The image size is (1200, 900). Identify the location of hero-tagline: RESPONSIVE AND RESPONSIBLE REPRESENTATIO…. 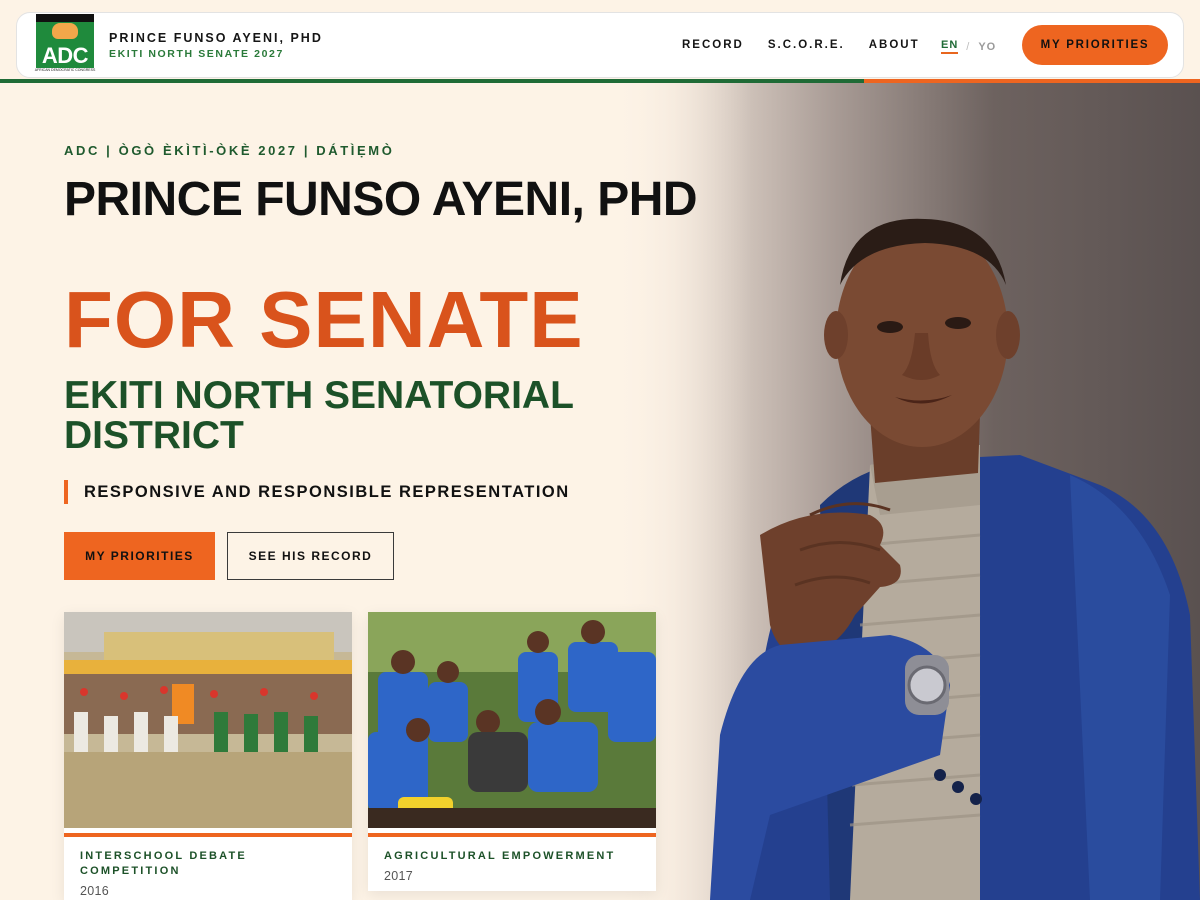
(317, 492).